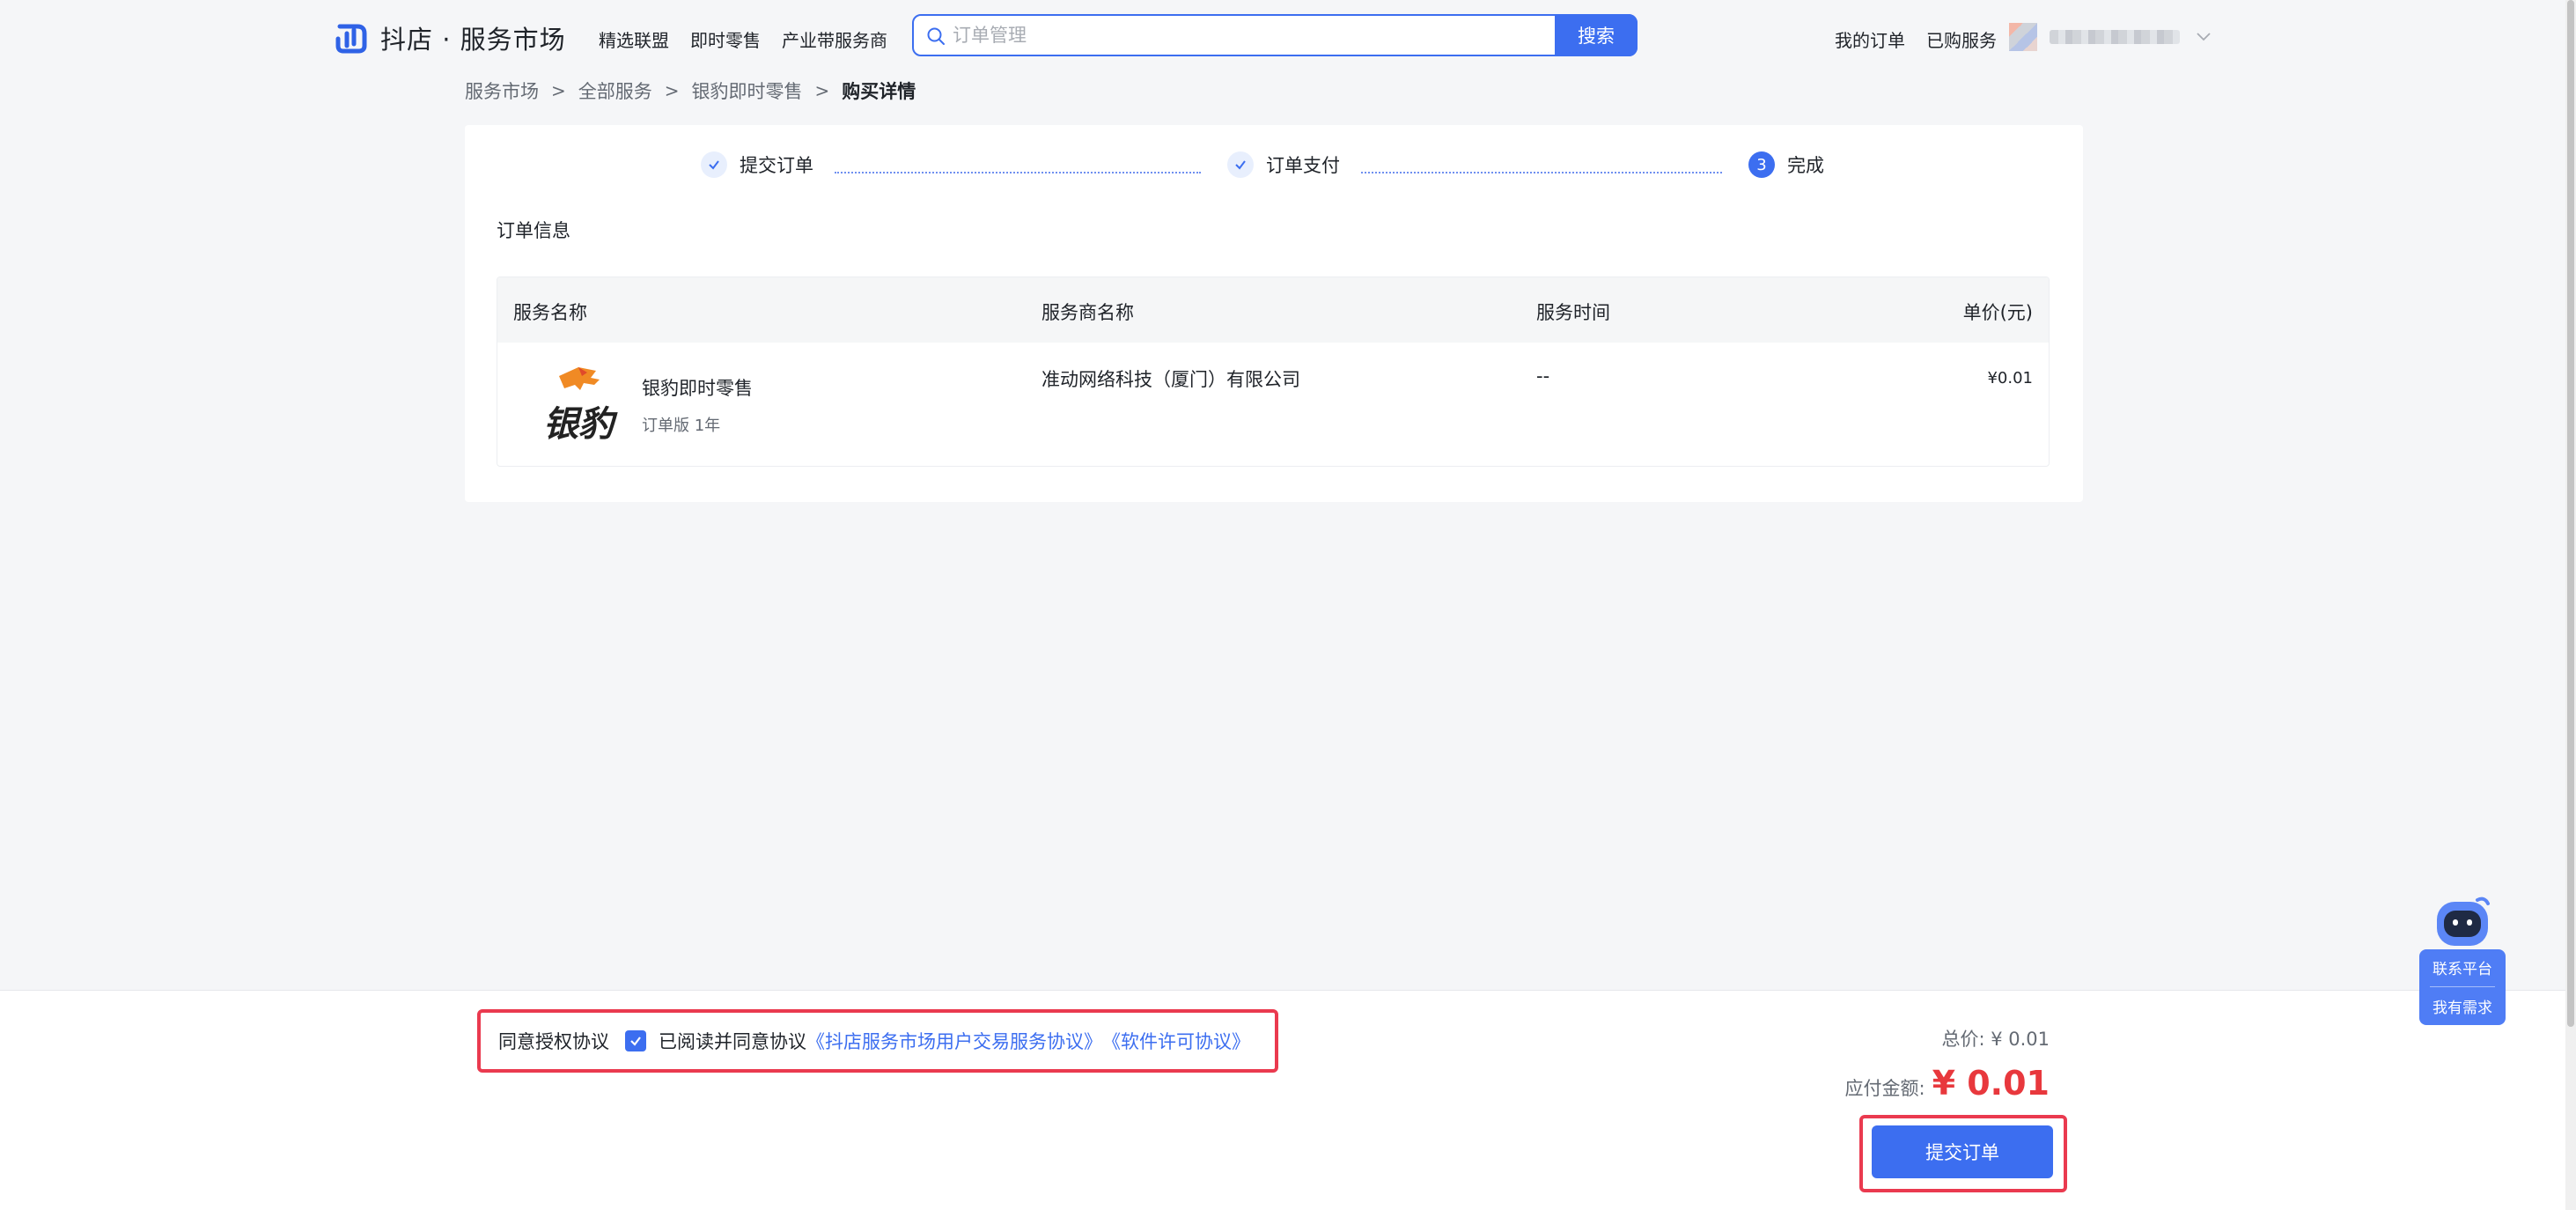  Describe the element at coordinates (2204, 36) in the screenshot. I see `chevron-down-icon` at that location.